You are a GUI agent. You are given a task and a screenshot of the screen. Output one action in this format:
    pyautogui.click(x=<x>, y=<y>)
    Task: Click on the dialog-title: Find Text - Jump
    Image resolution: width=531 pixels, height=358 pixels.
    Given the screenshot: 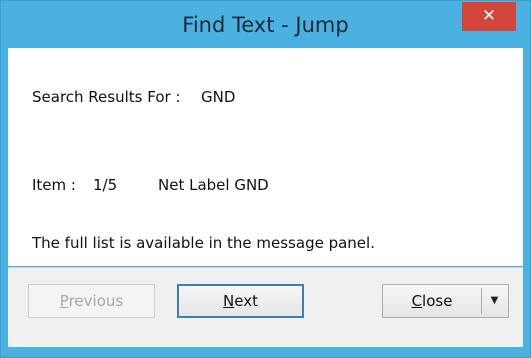 What is the action you would take?
    pyautogui.click(x=265, y=25)
    